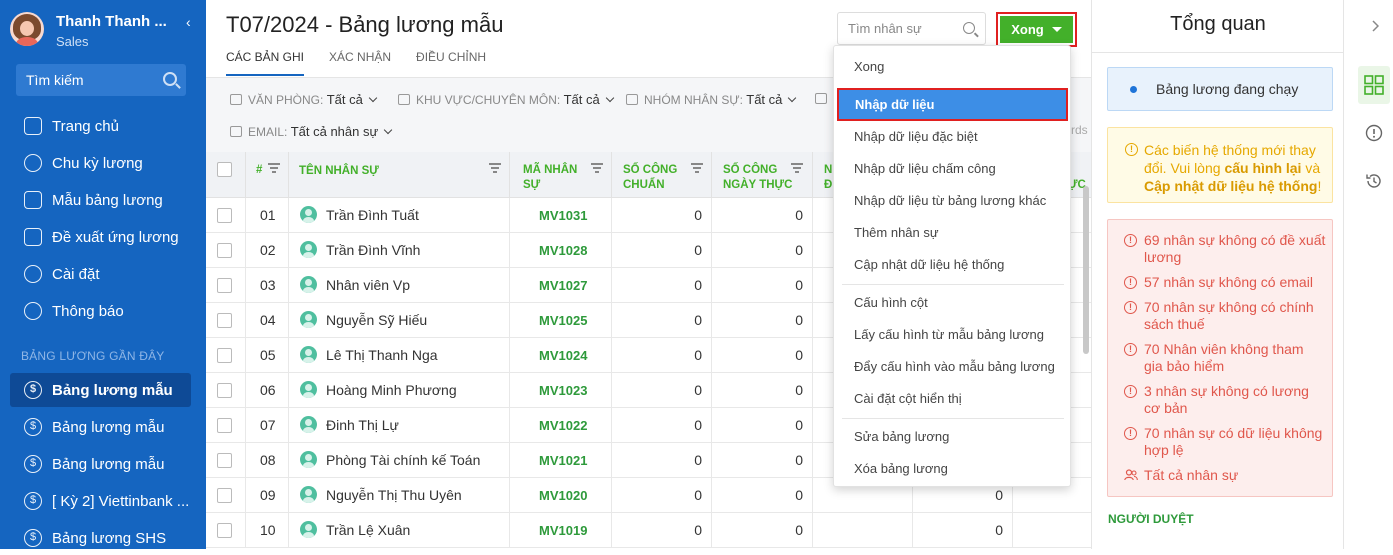 Image resolution: width=1393 pixels, height=555 pixels. I want to click on extra-value: 0, so click(963, 530).